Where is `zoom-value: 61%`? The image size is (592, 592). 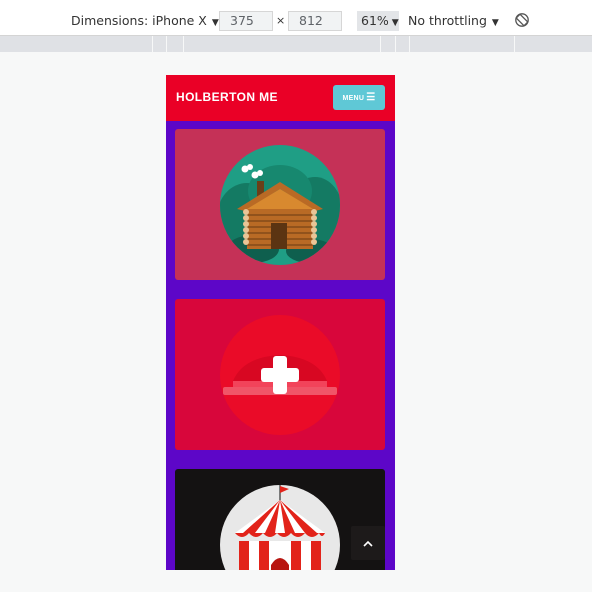
zoom-value: 61% is located at coordinates (375, 20).